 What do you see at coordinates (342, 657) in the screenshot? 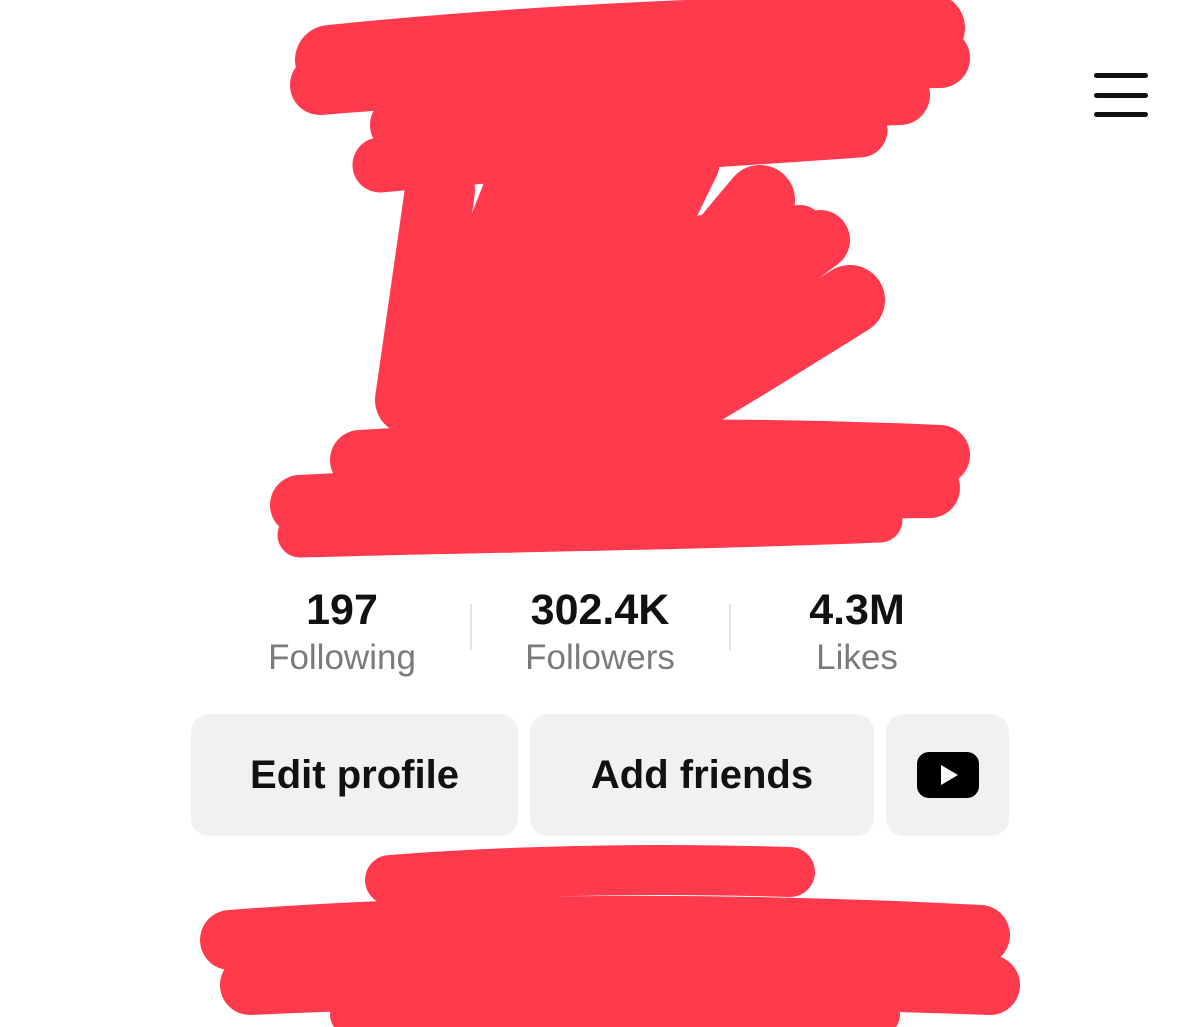
I see `following-label: Following` at bounding box center [342, 657].